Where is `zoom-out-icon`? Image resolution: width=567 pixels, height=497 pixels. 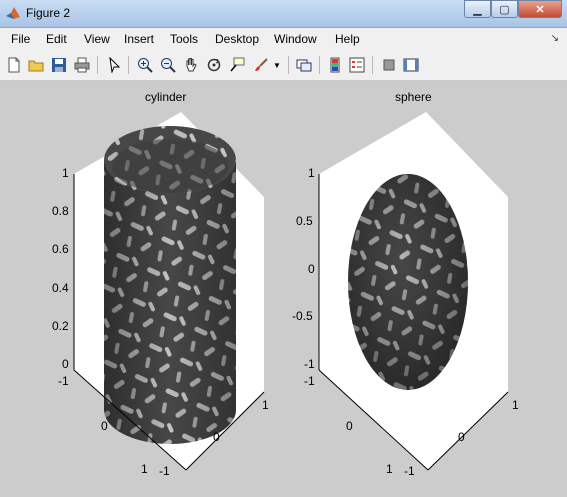 zoom-out-icon is located at coordinates (168, 65).